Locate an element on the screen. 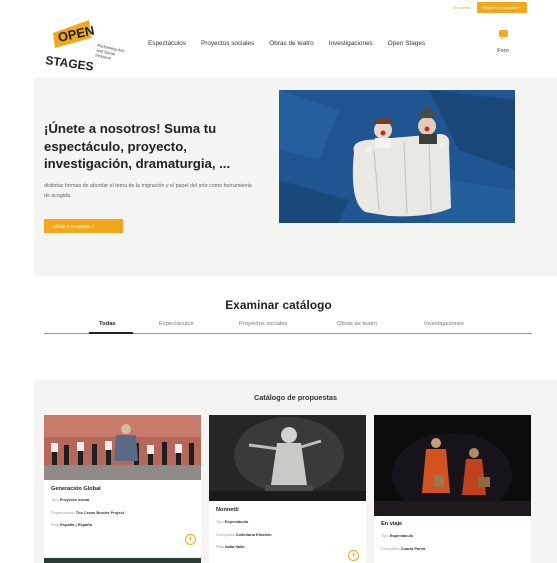  card-meta-line: Organización The Cross Border Project is located at coordinates (87, 512).